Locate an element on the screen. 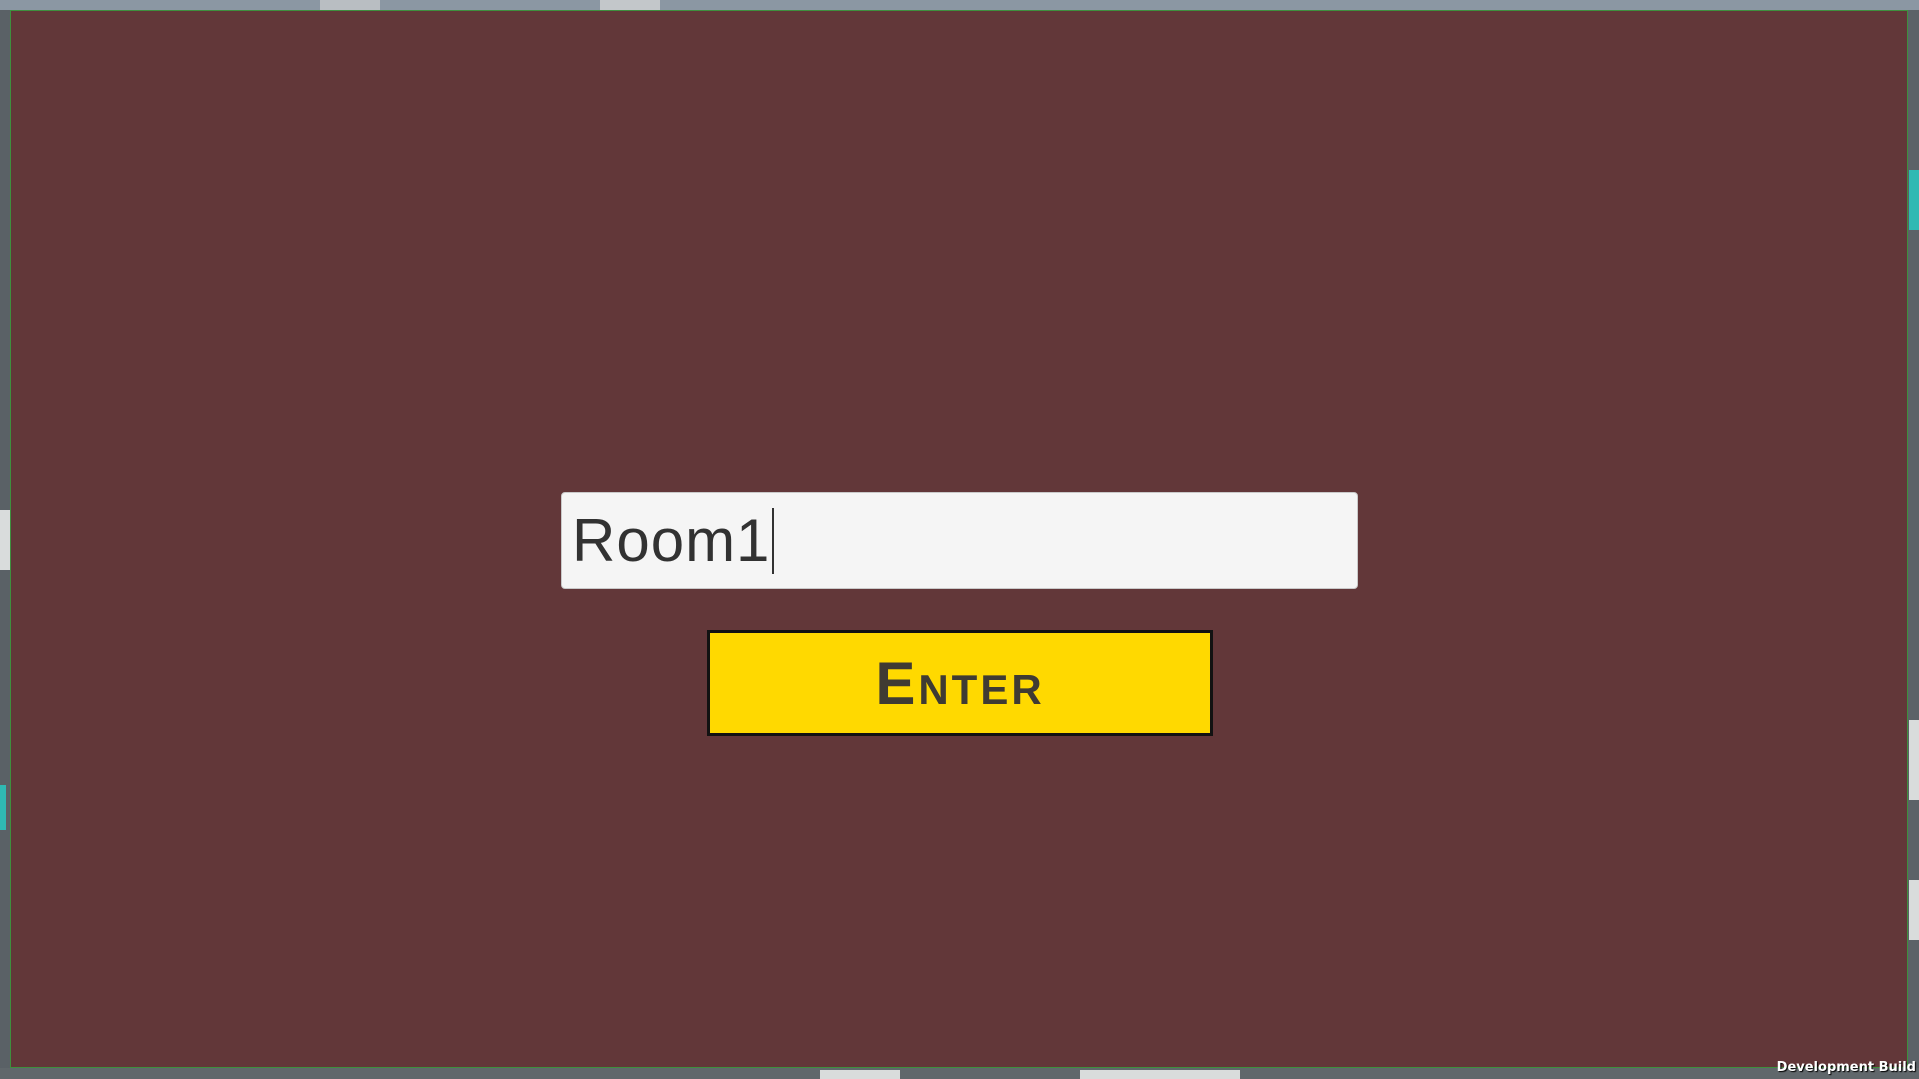  enter-button-label: Enter is located at coordinates (960, 683).